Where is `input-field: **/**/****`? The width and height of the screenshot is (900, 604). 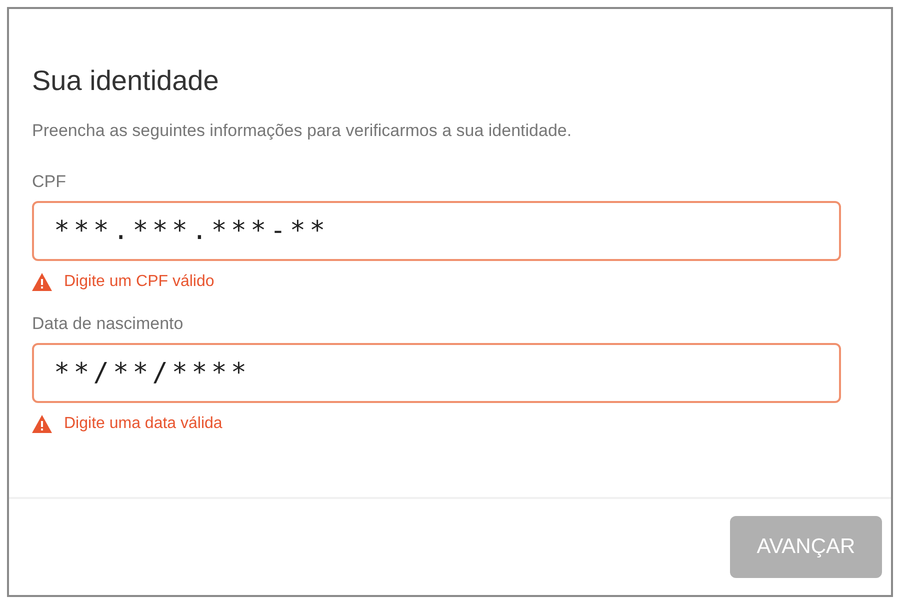
input-field: **/**/**** is located at coordinates (436, 373).